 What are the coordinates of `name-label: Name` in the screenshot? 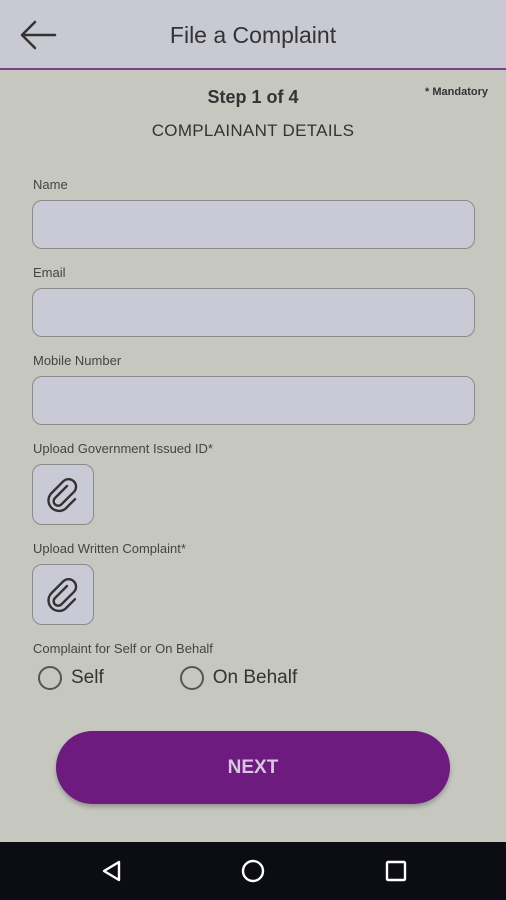 It's located at (50, 184).